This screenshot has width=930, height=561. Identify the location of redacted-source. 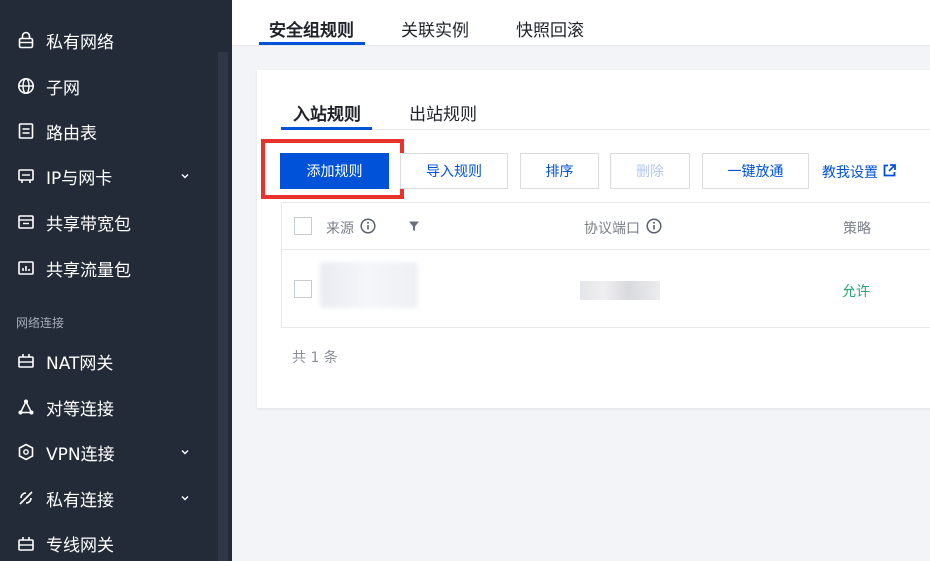
(369, 285).